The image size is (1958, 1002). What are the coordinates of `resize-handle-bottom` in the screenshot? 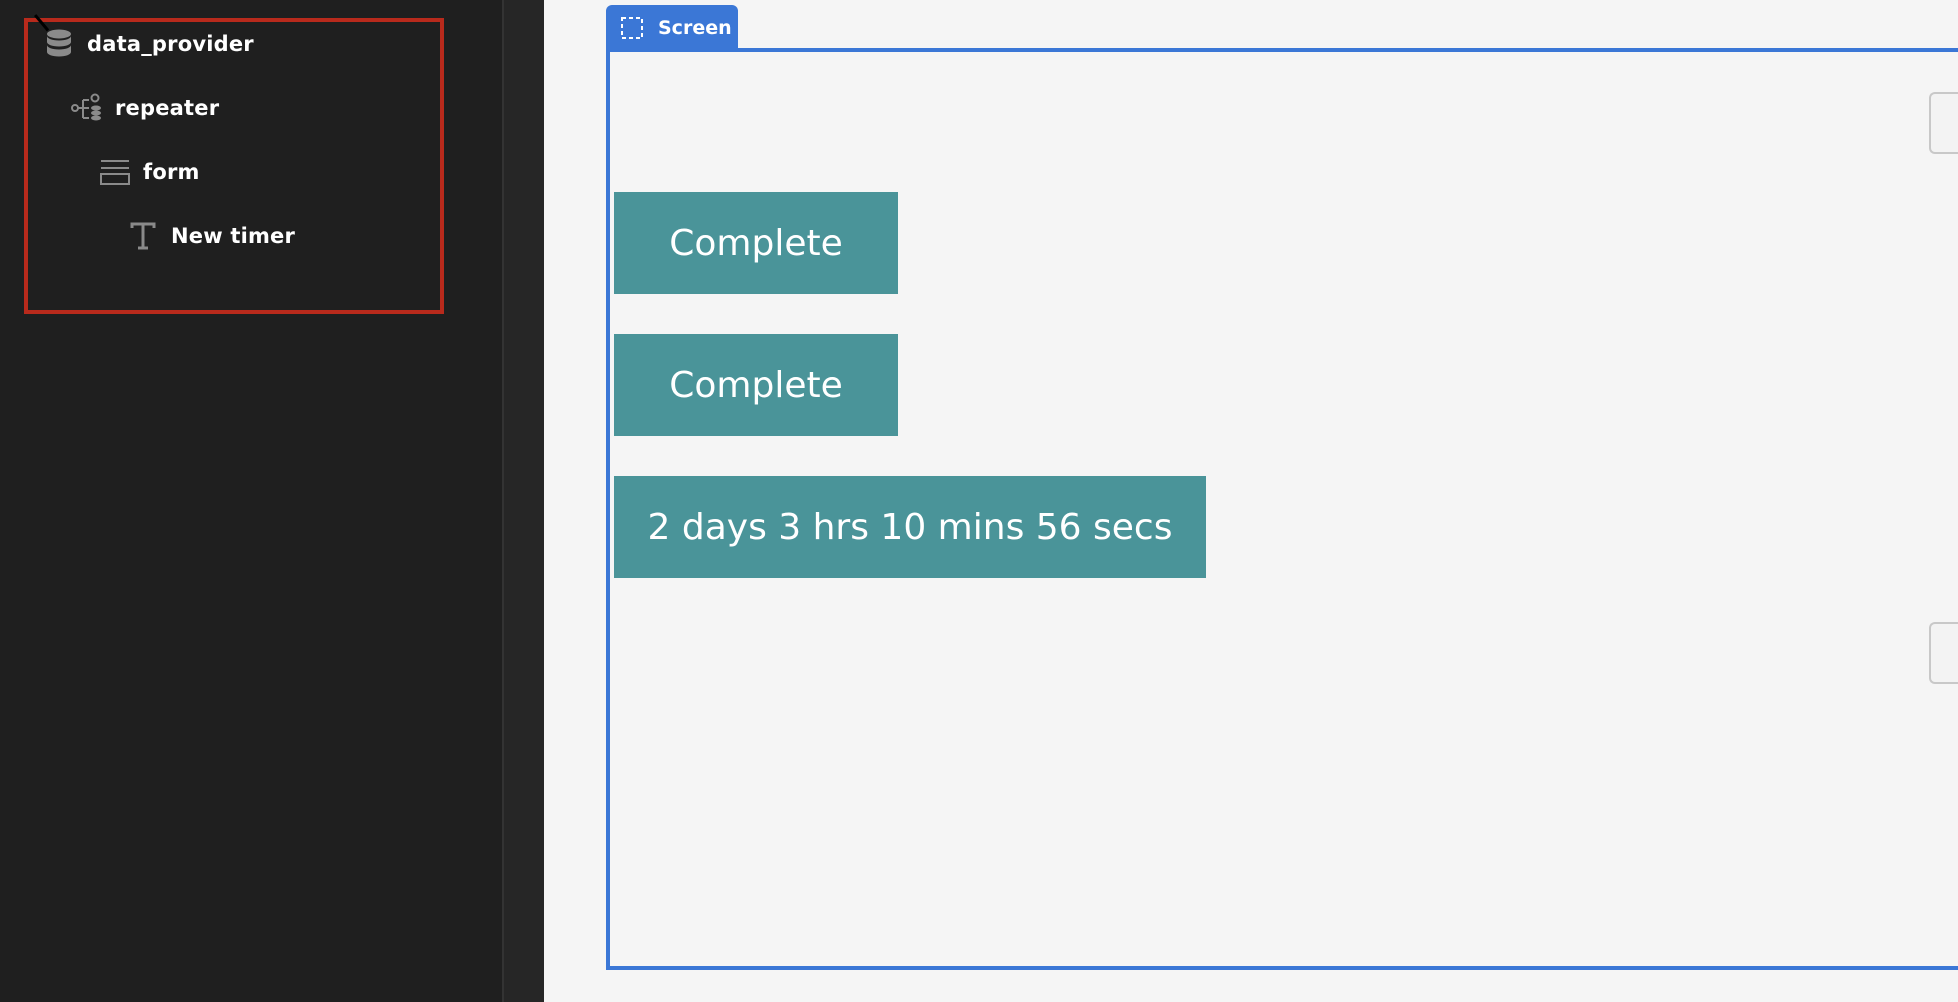 It's located at (1943, 653).